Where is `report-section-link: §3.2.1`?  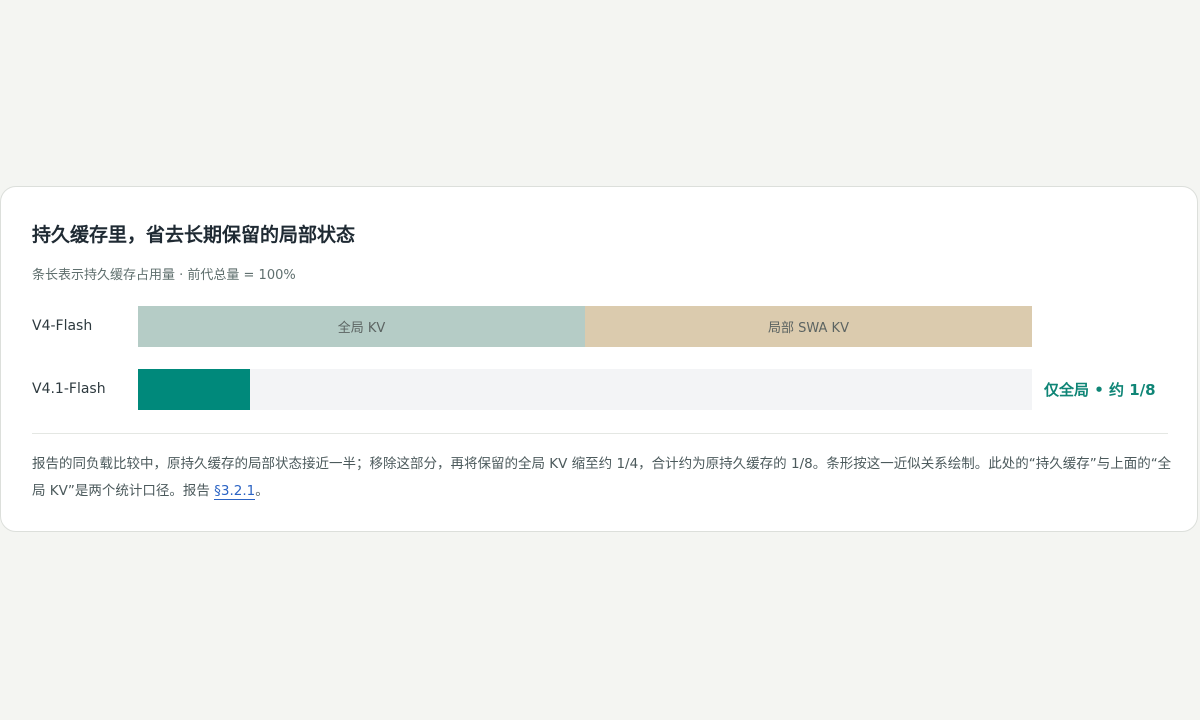 report-section-link: §3.2.1 is located at coordinates (235, 491).